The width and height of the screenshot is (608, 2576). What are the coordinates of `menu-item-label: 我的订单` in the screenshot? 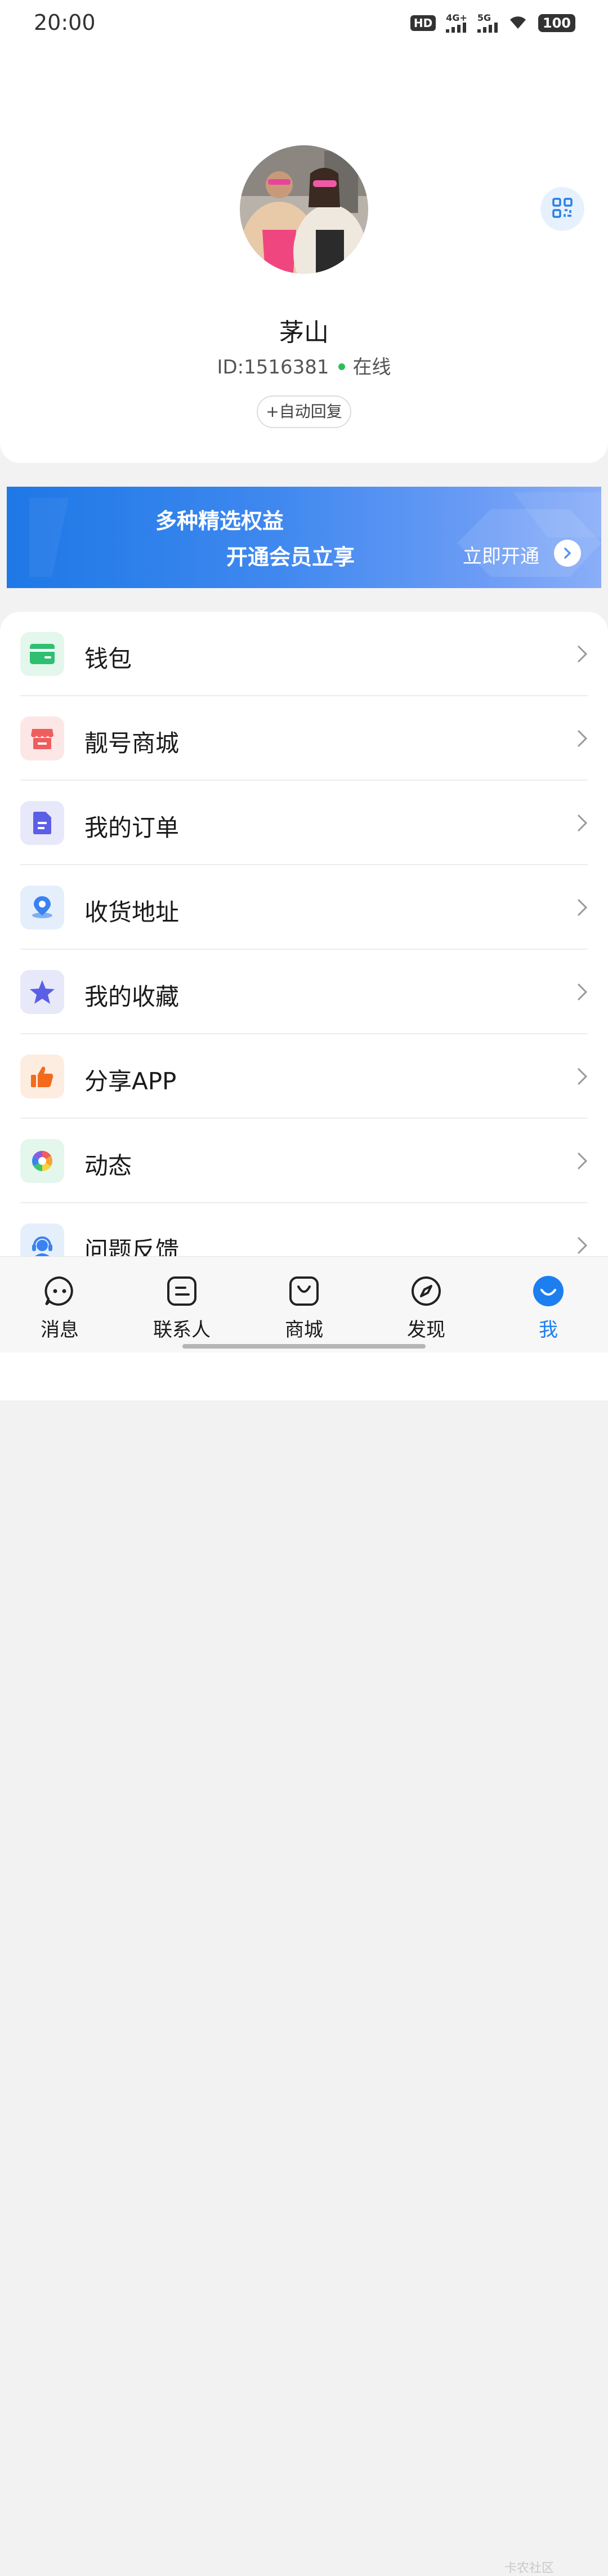 It's located at (132, 828).